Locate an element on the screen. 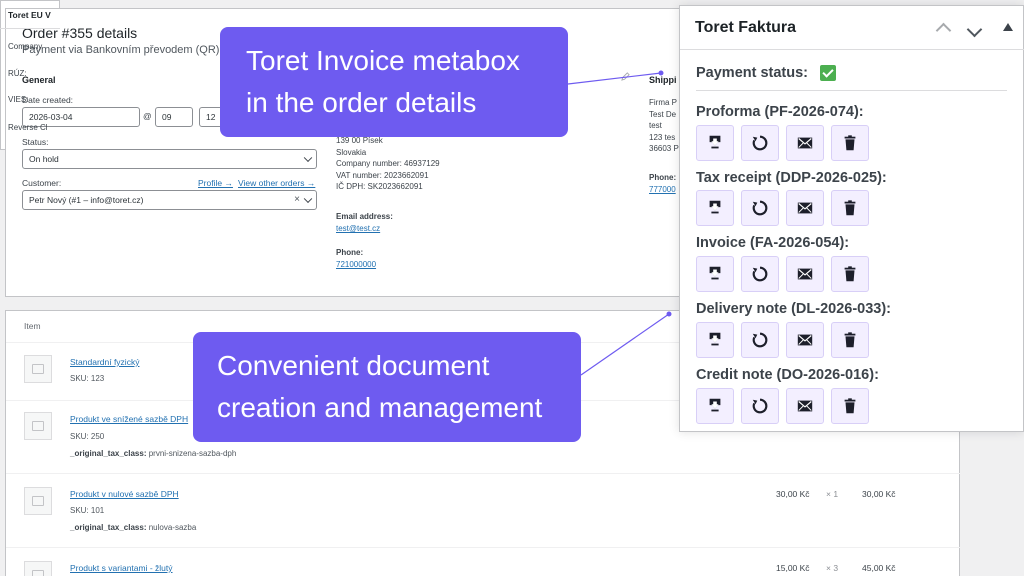  callout-metabox-line2: in the order details is located at coordinates (361, 102).